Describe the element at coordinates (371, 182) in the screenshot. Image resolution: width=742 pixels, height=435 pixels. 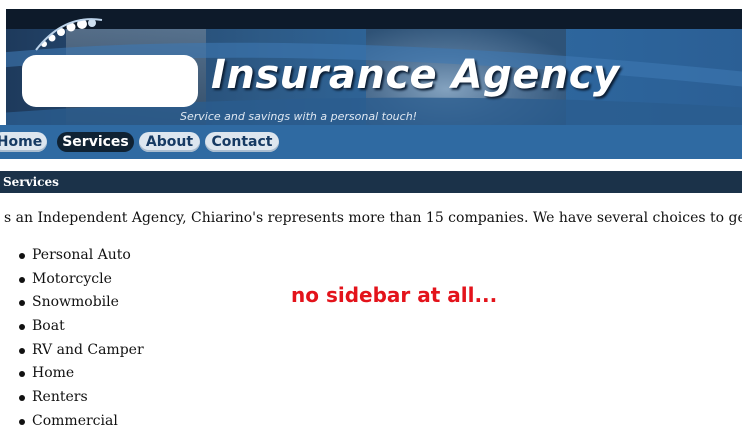
I see `section-header-bar: Services` at that location.